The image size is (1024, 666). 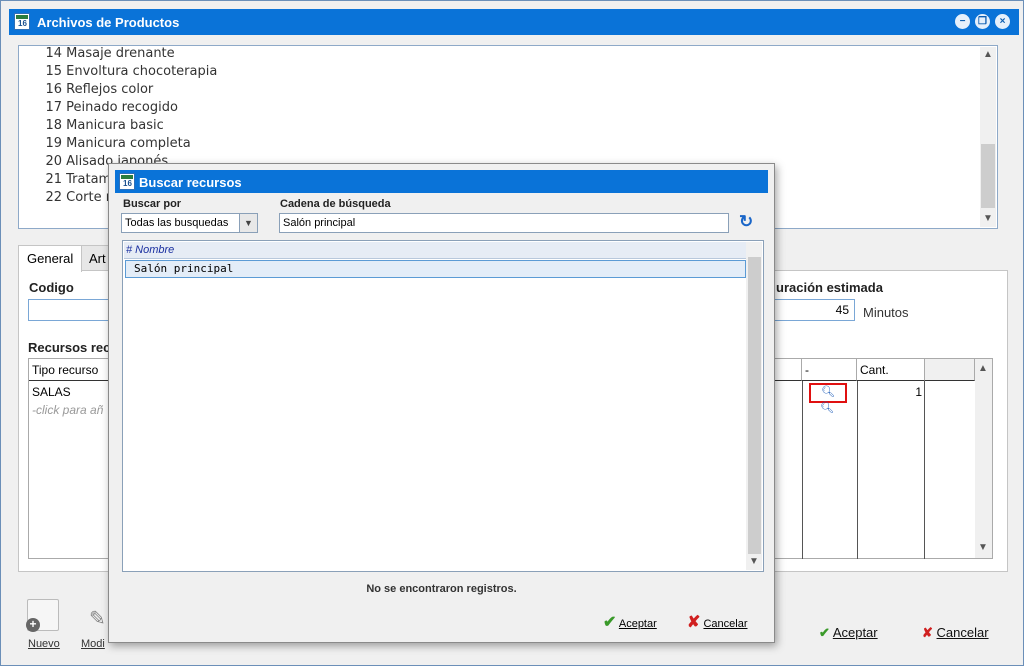 I want to click on cancelar-label: Cancelar, so click(x=962, y=632).